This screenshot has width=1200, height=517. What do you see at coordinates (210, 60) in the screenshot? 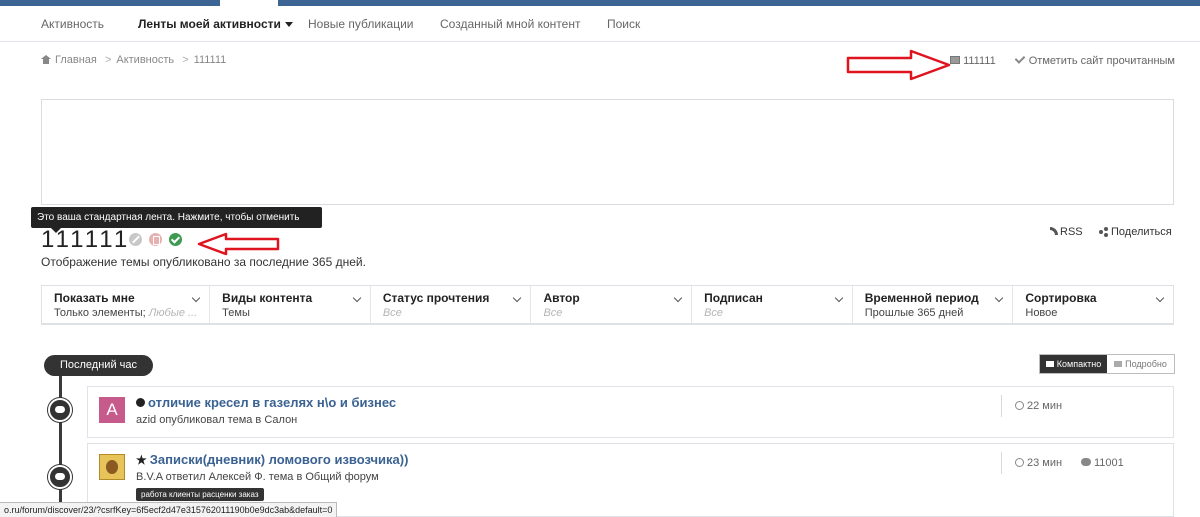
I see `breadcrumb-current: 111111` at bounding box center [210, 60].